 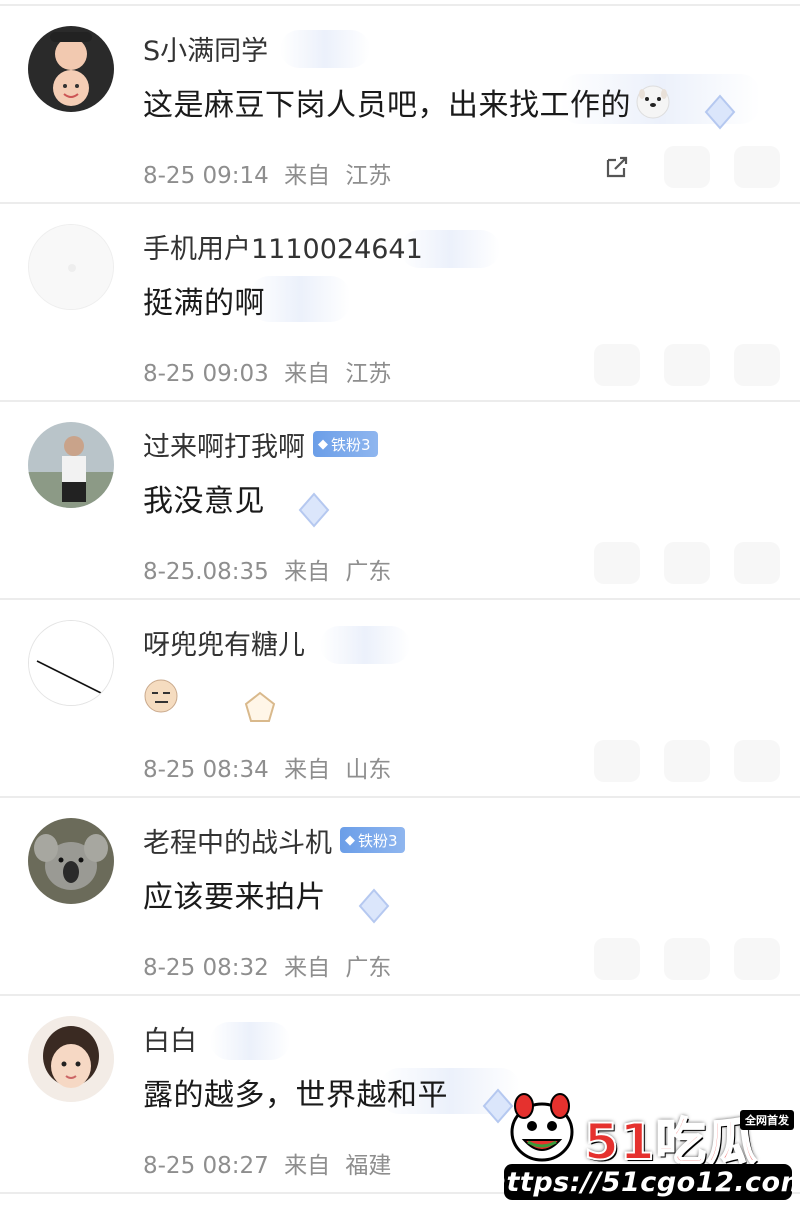 I want to click on dog-emoji, so click(x=653, y=102).